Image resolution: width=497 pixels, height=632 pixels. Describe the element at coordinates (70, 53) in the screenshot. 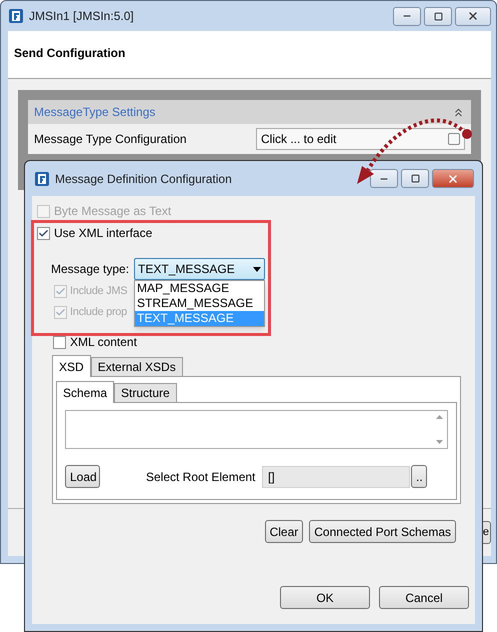

I see `page-heading: Send Configuration` at that location.